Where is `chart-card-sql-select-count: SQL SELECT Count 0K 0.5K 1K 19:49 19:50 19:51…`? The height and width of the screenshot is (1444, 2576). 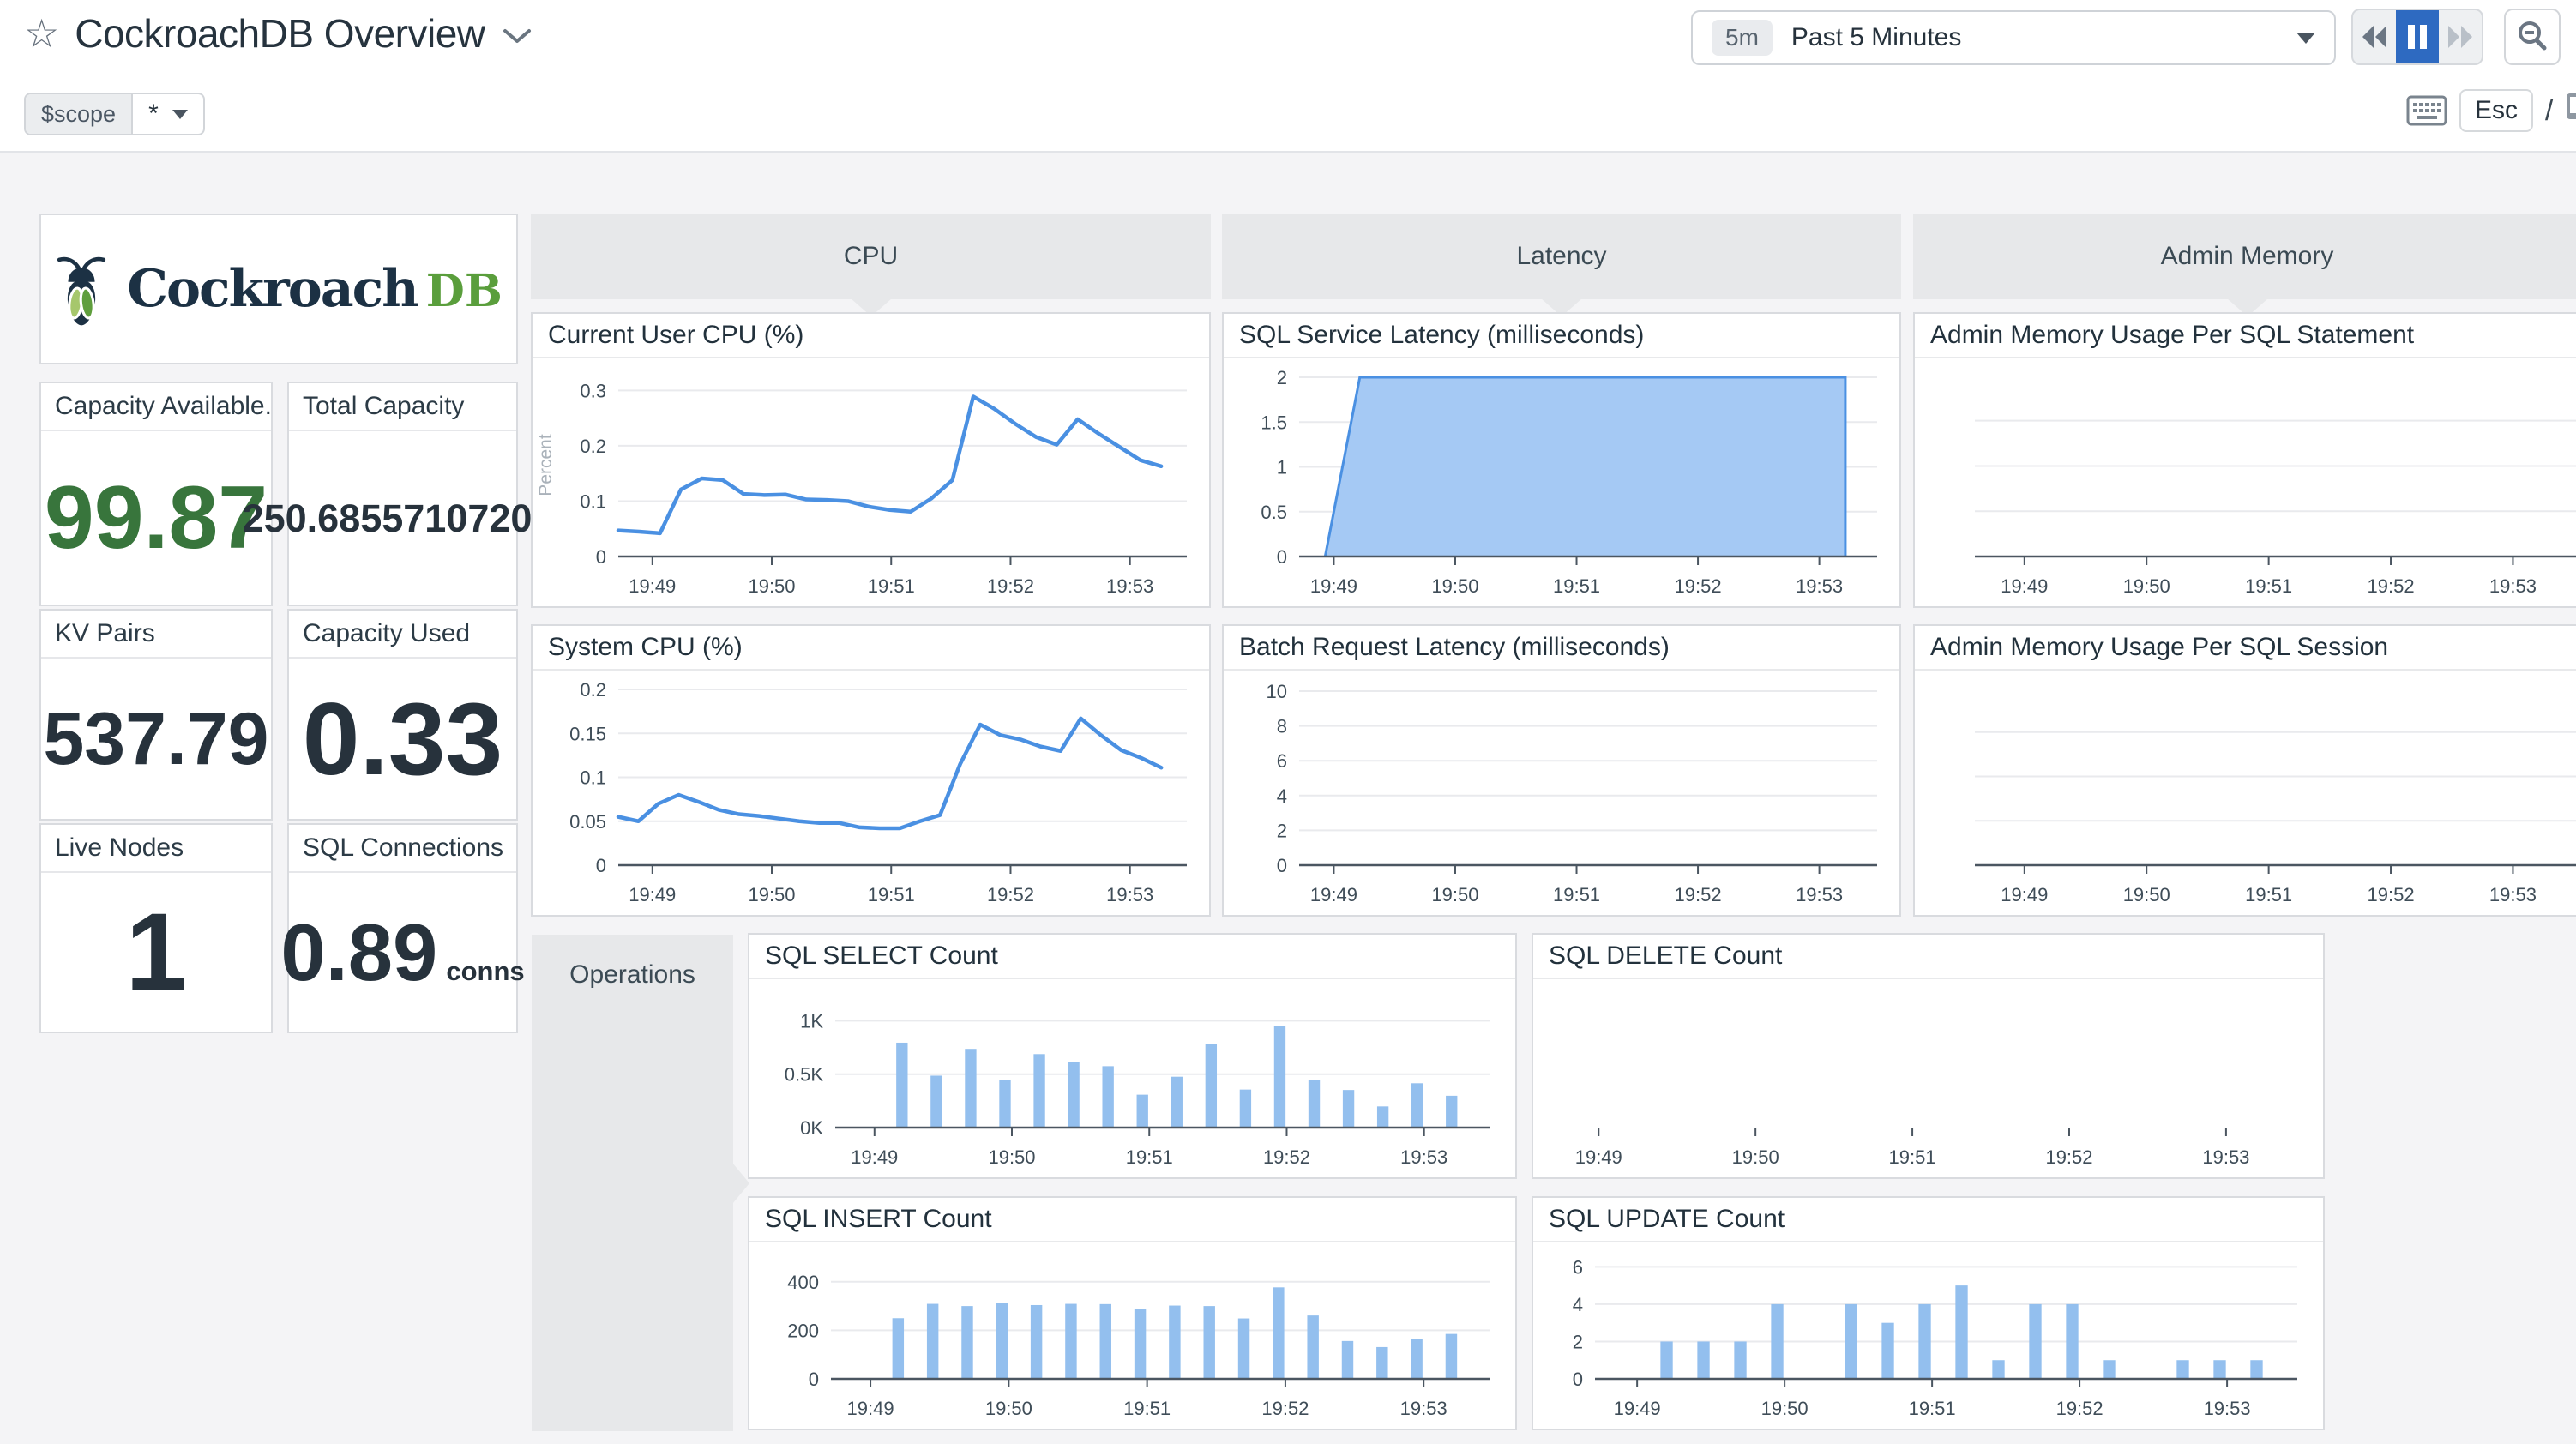 chart-card-sql-select-count: SQL SELECT Count 0K 0.5K 1K 19:49 19:50 19:51… is located at coordinates (1132, 1056).